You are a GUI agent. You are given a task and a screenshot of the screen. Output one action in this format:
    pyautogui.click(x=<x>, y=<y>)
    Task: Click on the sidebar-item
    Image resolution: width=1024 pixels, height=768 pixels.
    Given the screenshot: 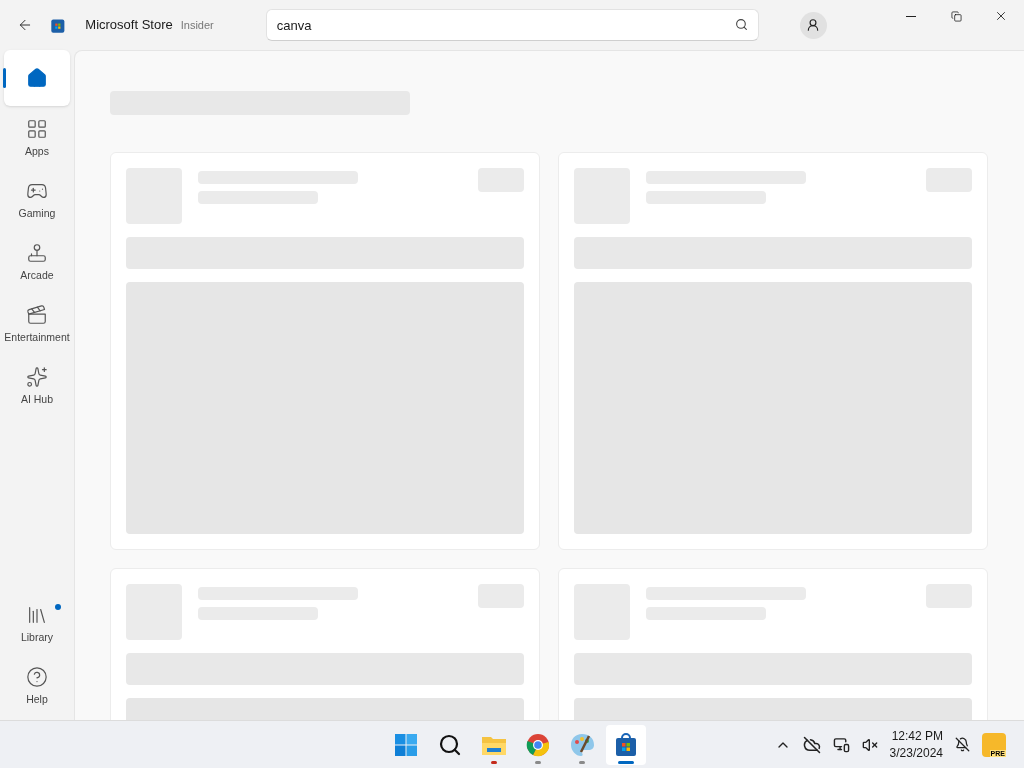 What is the action you would take?
    pyautogui.click(x=37, y=78)
    